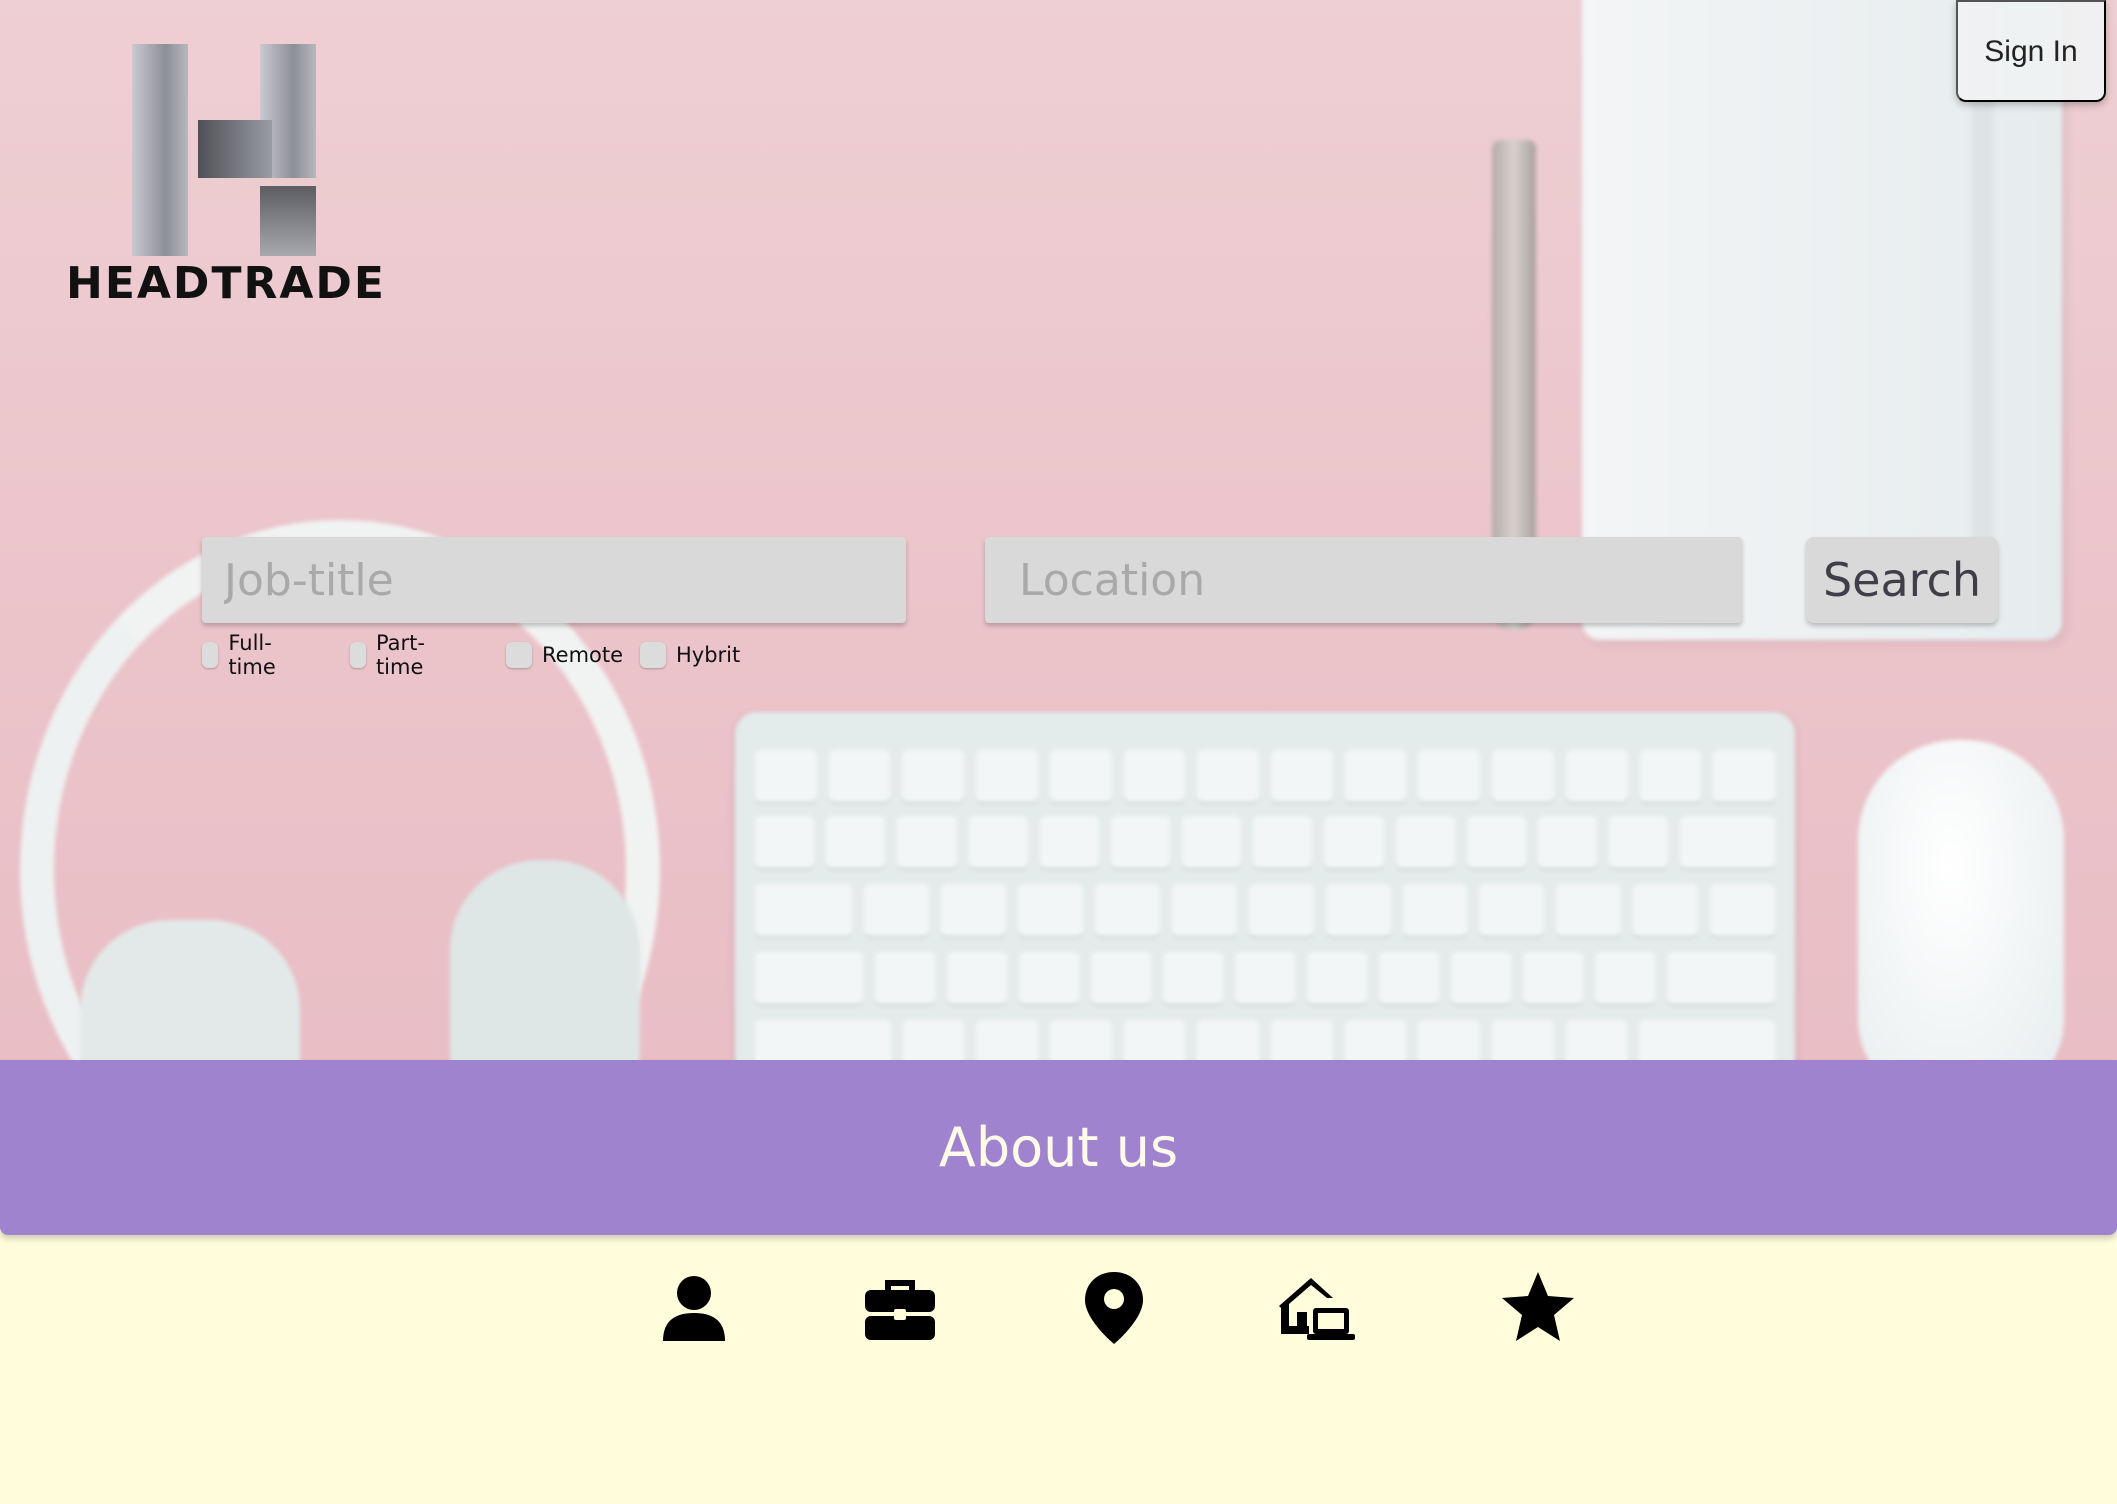  Describe the element at coordinates (694, 1308) in the screenshot. I see `person-icon` at that location.